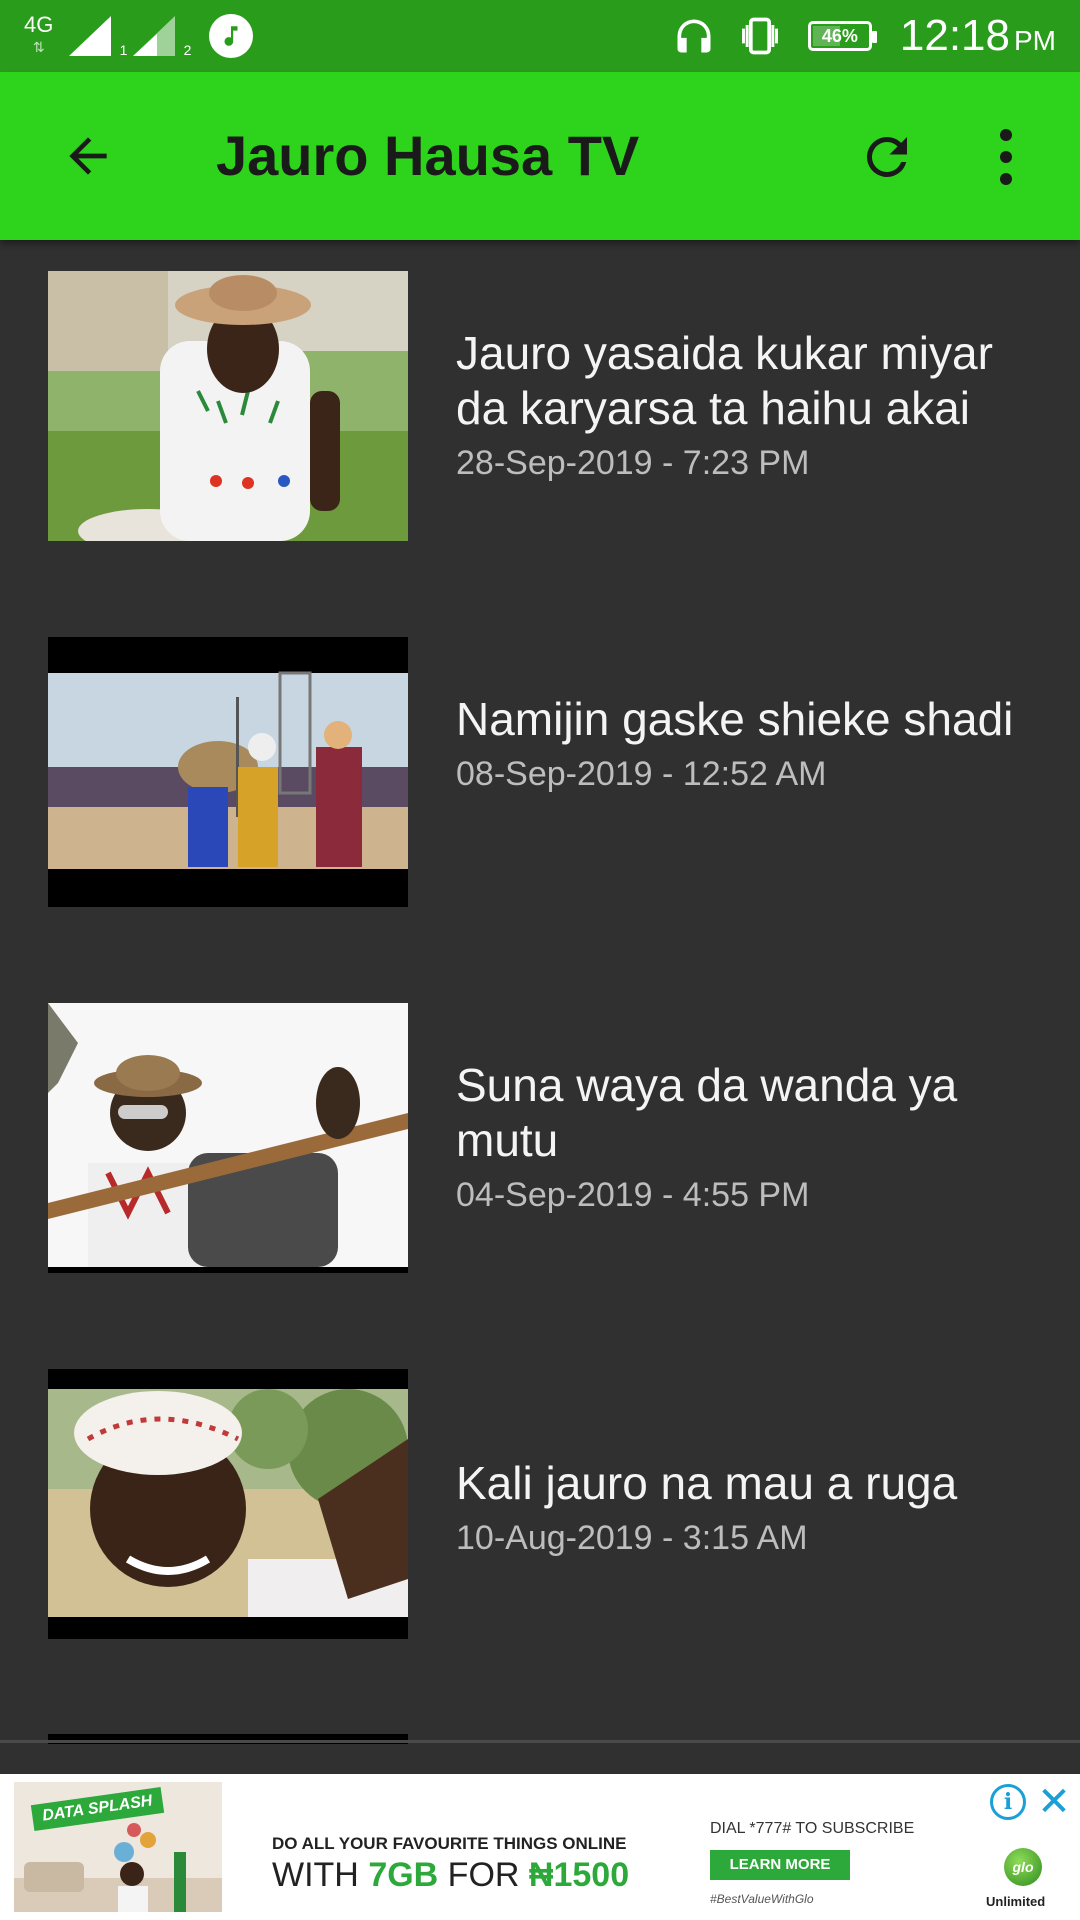 This screenshot has width=1080, height=1920. What do you see at coordinates (428, 155) in the screenshot?
I see `page-title: Jauro Hausa TV` at bounding box center [428, 155].